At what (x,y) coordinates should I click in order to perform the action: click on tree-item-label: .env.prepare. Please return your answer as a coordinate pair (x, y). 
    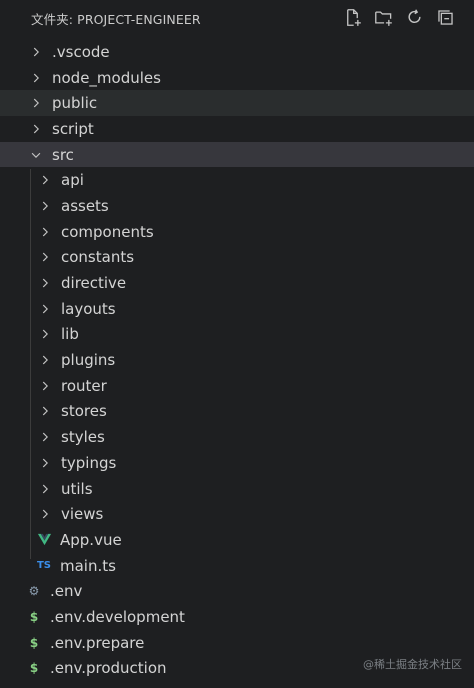
    Looking at the image, I should click on (97, 642).